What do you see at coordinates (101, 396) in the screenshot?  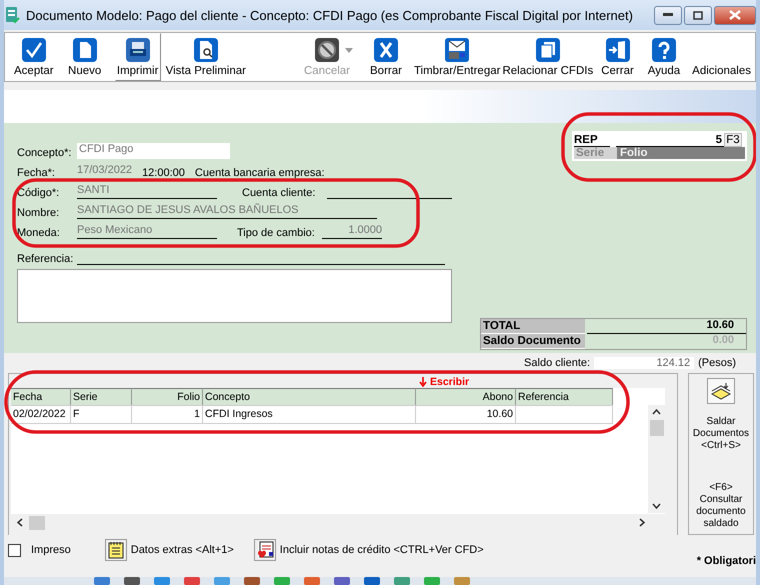 I see `column-header: Serie` at bounding box center [101, 396].